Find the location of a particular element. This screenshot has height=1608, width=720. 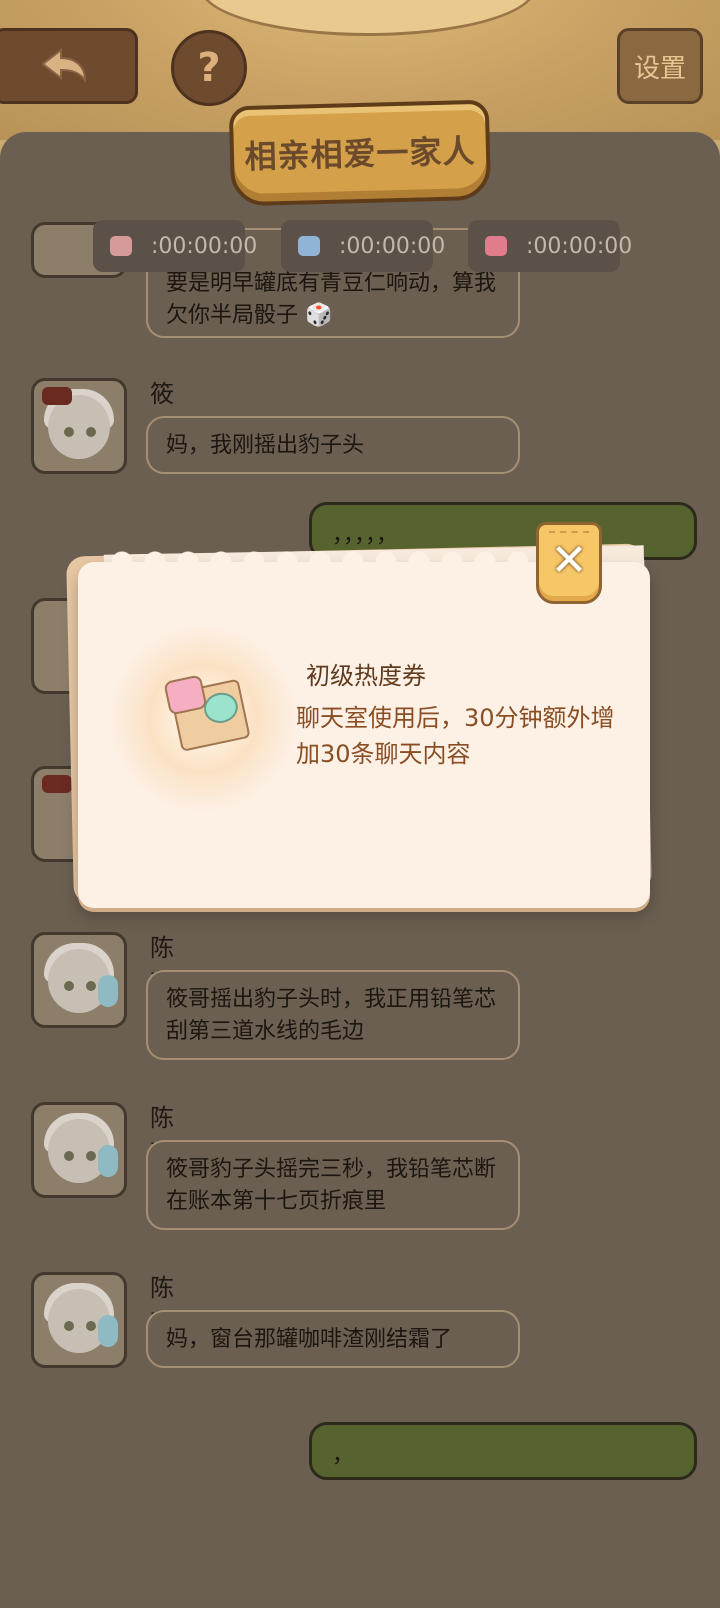

self-message-bubble: ， is located at coordinates (503, 1451).